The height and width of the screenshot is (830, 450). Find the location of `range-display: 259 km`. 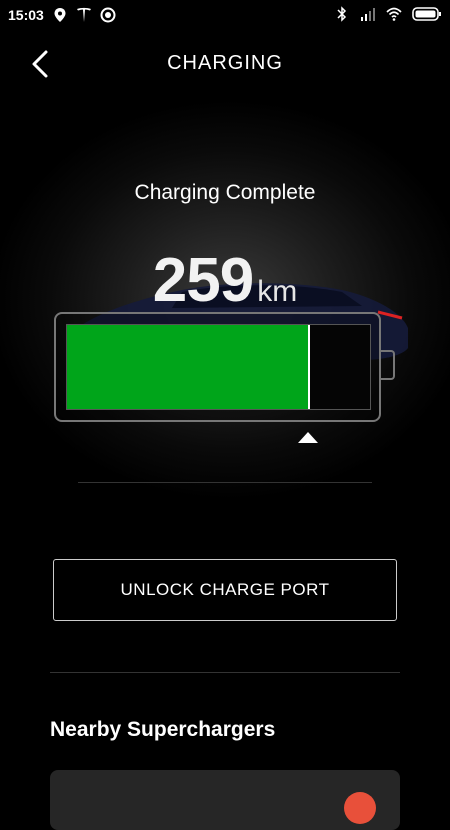

range-display: 259 km is located at coordinates (225, 280).